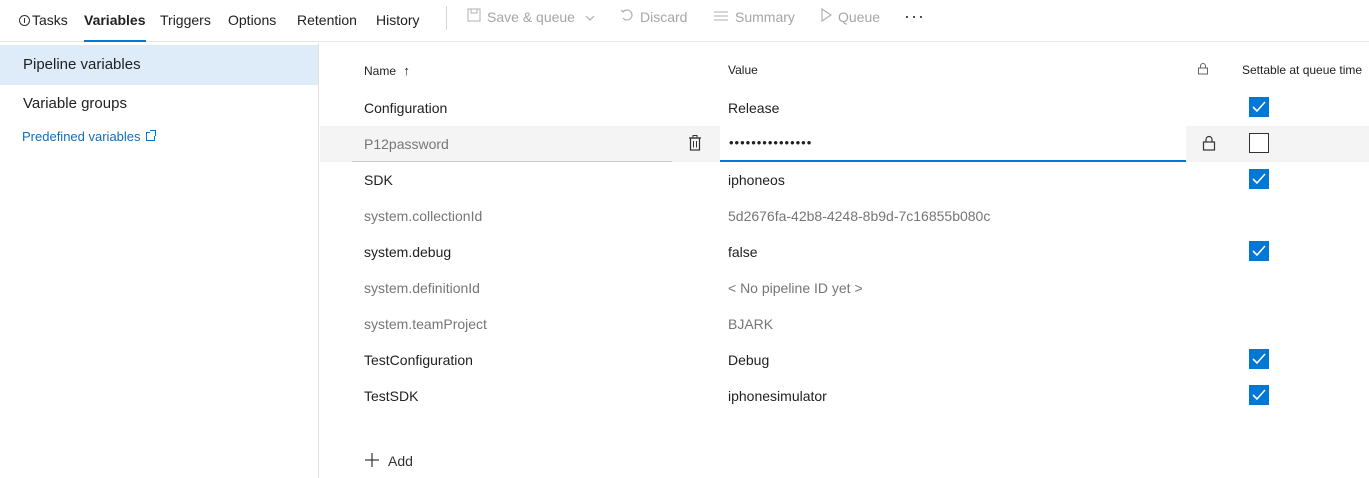 The width and height of the screenshot is (1369, 478). I want to click on queue-label: Queue, so click(859, 17).